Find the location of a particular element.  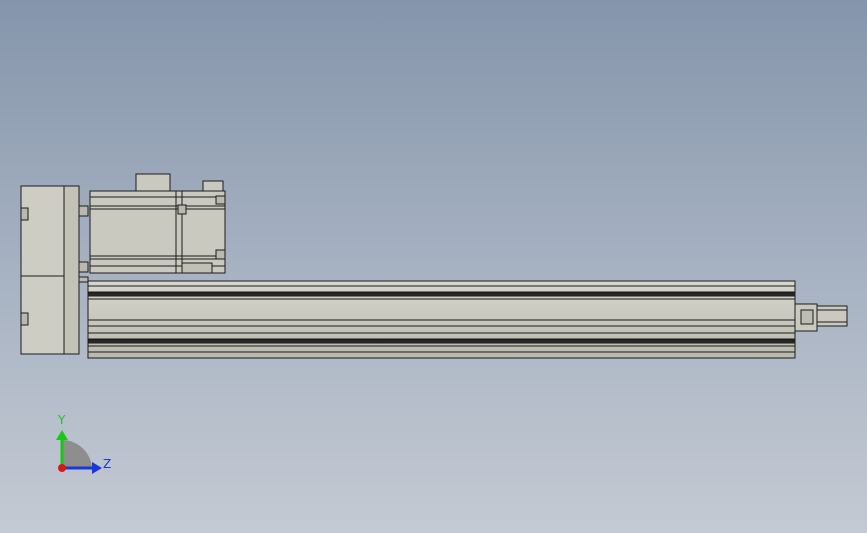

x-axis-dot is located at coordinates (62, 468).